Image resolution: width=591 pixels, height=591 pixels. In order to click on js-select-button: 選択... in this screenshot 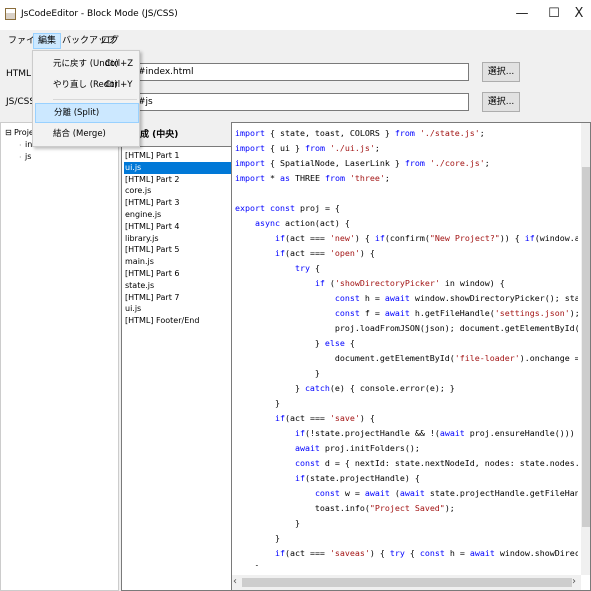, I will do `click(501, 102)`.